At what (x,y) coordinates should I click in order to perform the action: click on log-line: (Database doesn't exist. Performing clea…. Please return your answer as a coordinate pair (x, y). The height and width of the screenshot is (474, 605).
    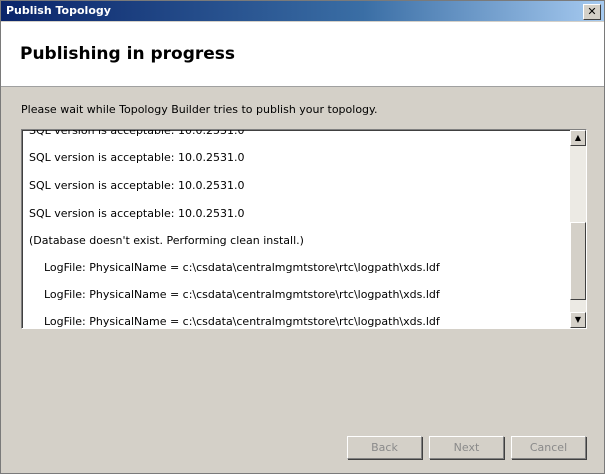
    Looking at the image, I should click on (166, 240).